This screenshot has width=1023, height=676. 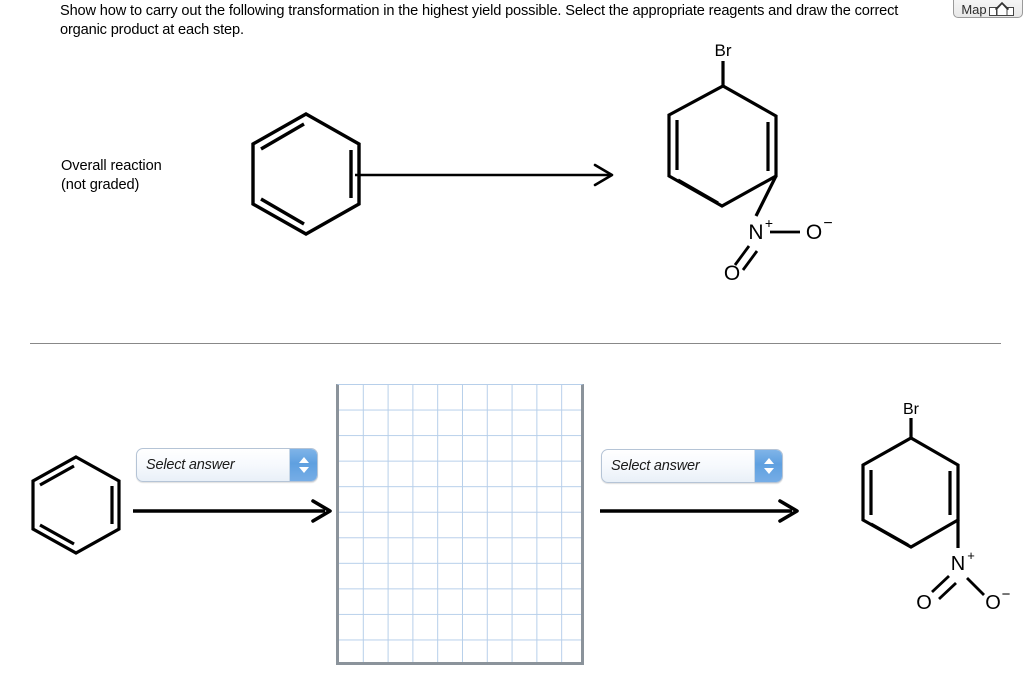 I want to click on step1-select-answer-value: Select answer, so click(x=190, y=465).